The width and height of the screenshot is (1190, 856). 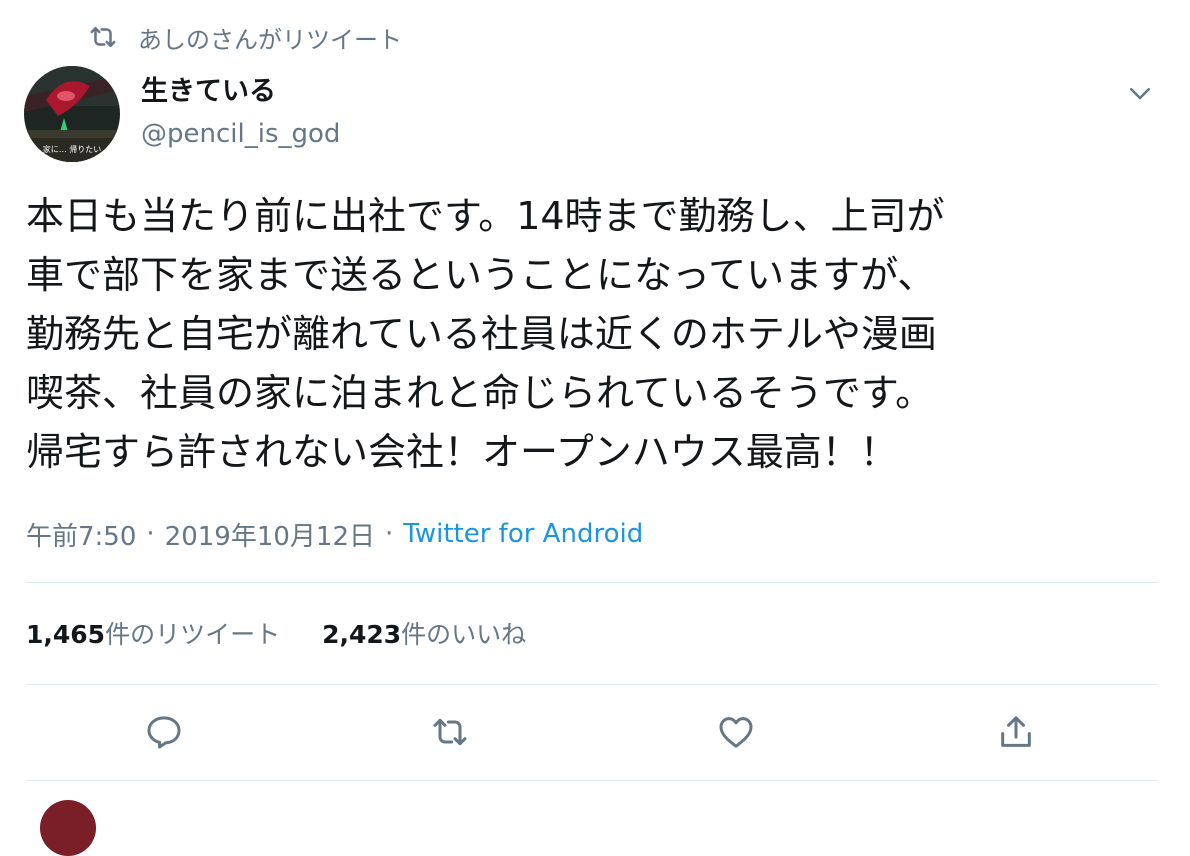 I want to click on retweet-context: あしのさんがリツイート, so click(x=245, y=37).